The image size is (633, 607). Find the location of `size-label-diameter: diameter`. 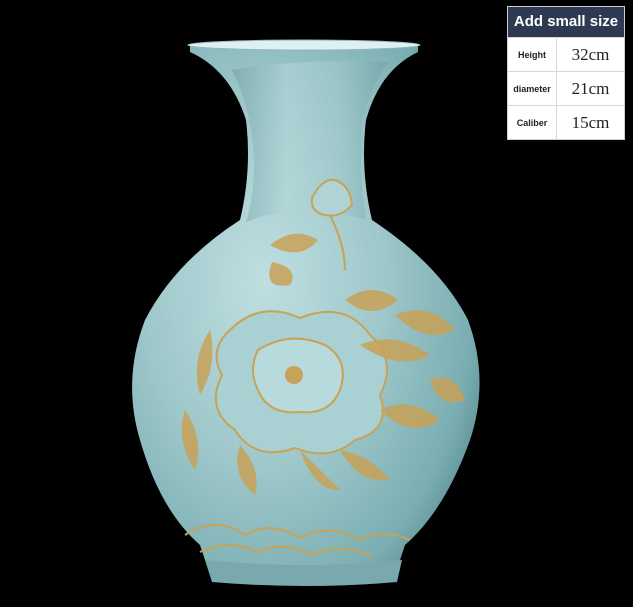

size-label-diameter: diameter is located at coordinates (532, 88).